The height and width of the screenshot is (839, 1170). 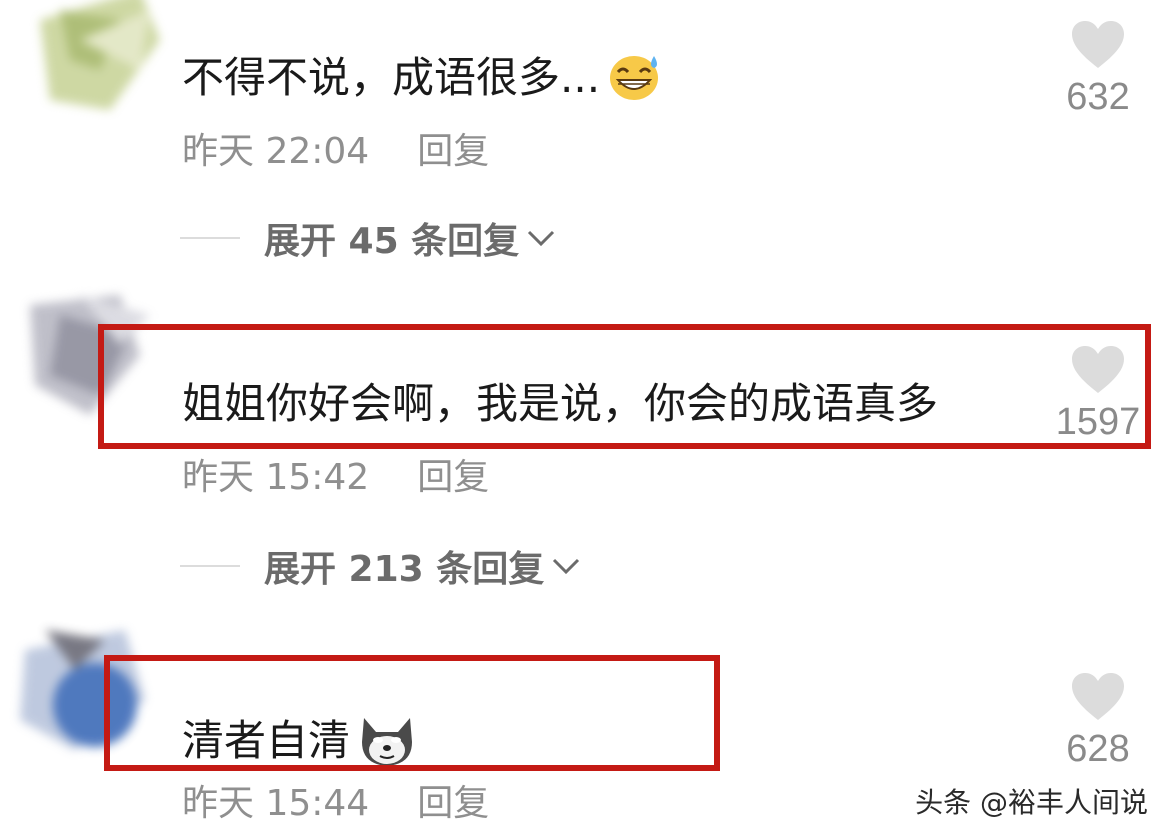 I want to click on like-count: 1597, so click(x=1098, y=422).